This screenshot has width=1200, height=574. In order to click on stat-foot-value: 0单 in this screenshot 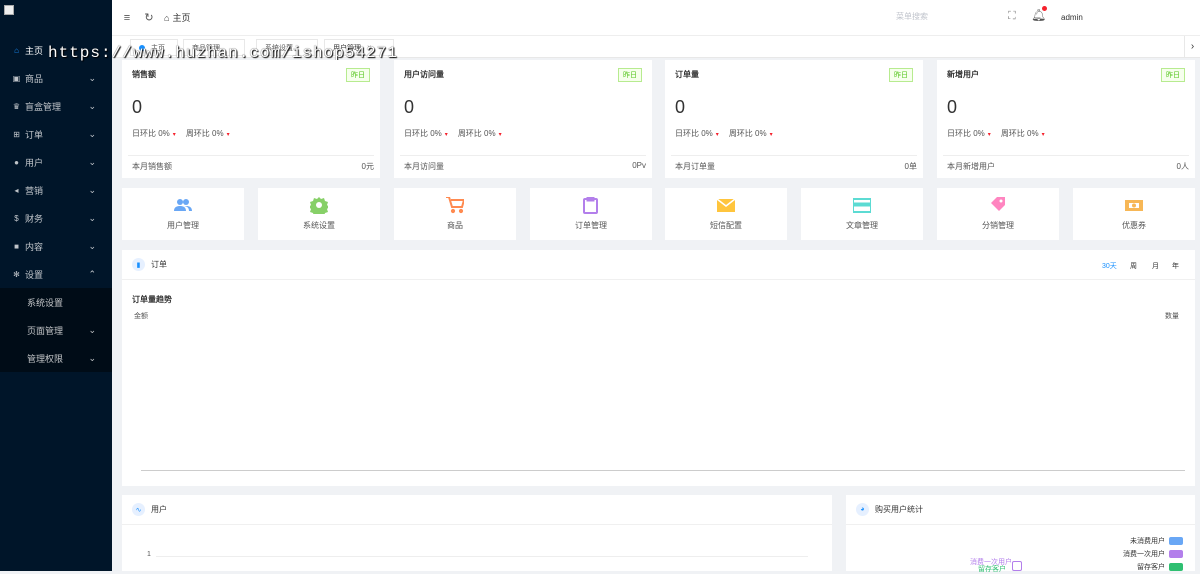, I will do `click(910, 166)`.